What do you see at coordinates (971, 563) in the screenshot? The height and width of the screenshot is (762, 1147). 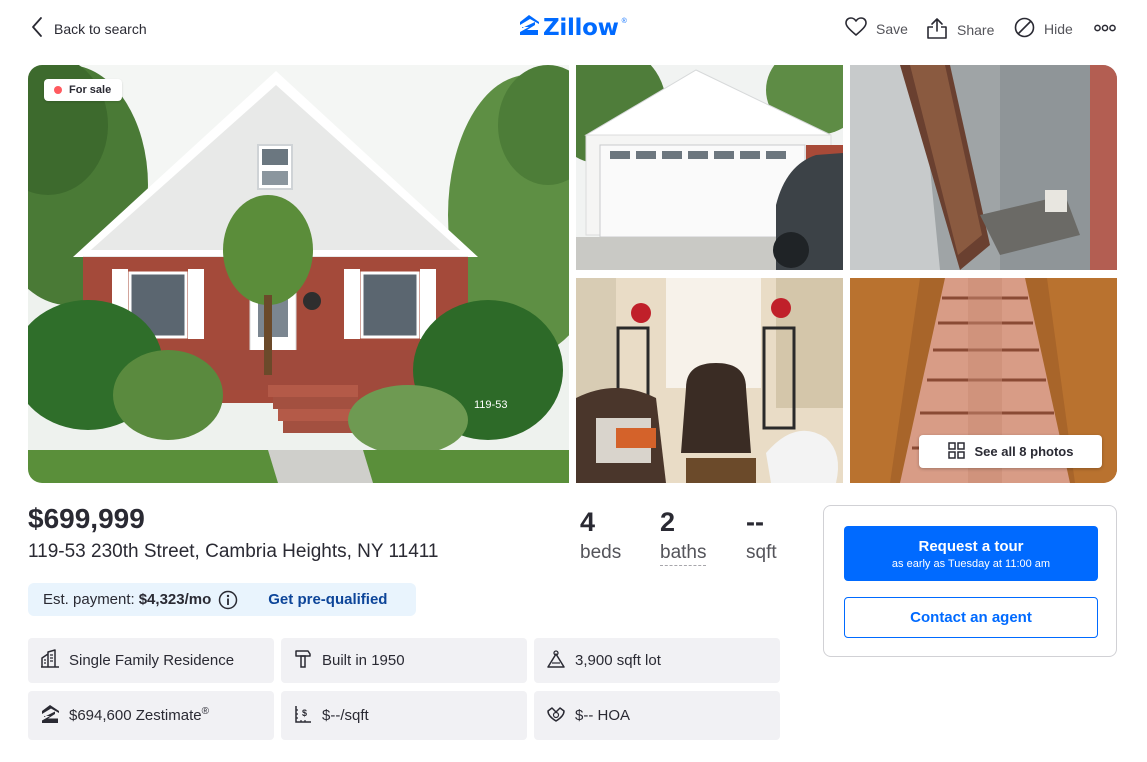 I see `request-tour-sublabel: as early as Tuesday at 11:00 am` at bounding box center [971, 563].